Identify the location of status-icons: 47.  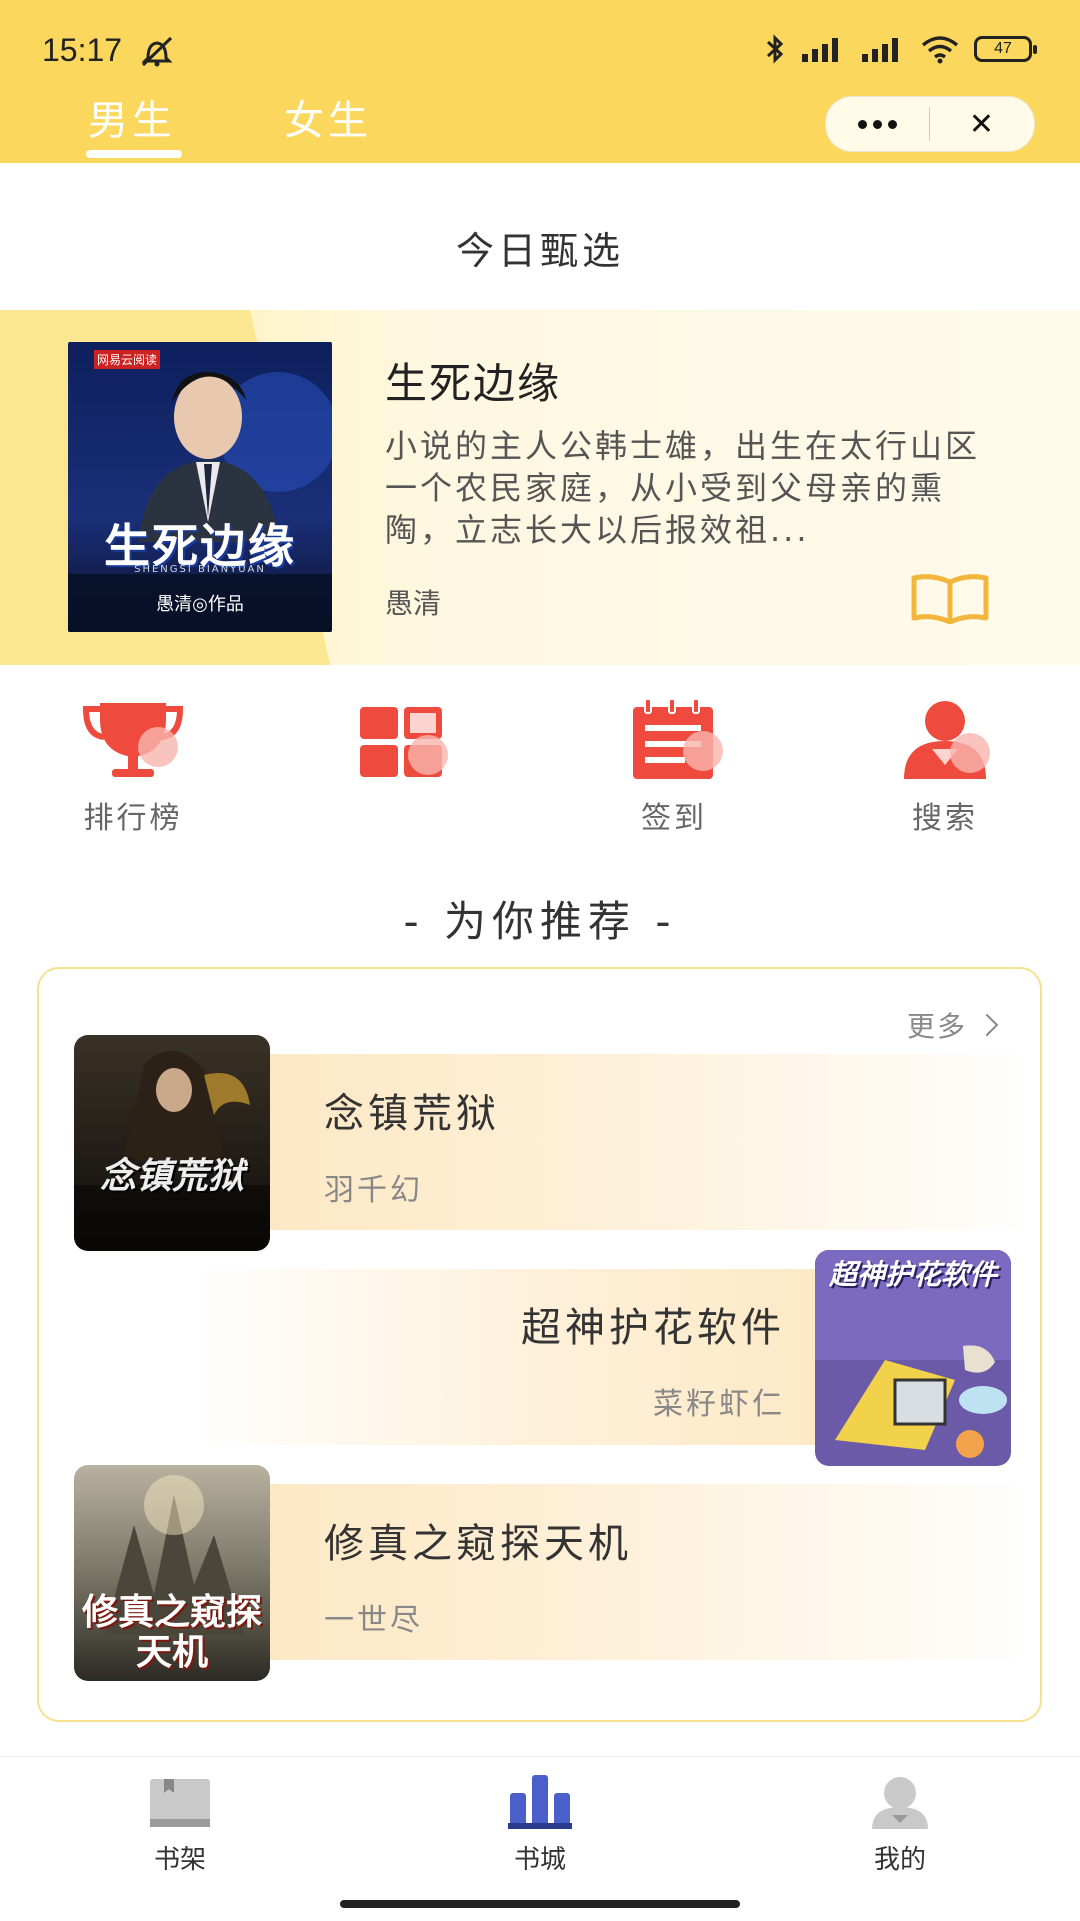
(900, 49).